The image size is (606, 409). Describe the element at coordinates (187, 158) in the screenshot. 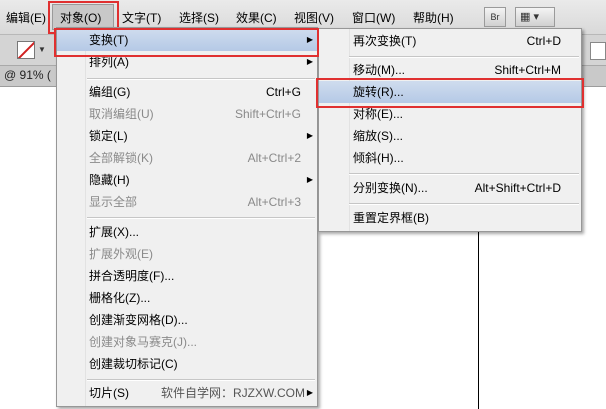

I see `menu-item-unlock-all: 全部解锁(K) Alt+Ctrl+2` at that location.